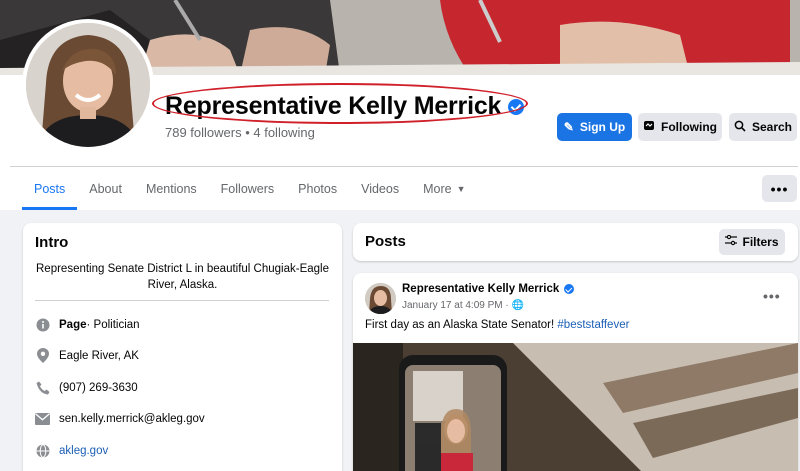  I want to click on tab-photos: Photos, so click(317, 189).